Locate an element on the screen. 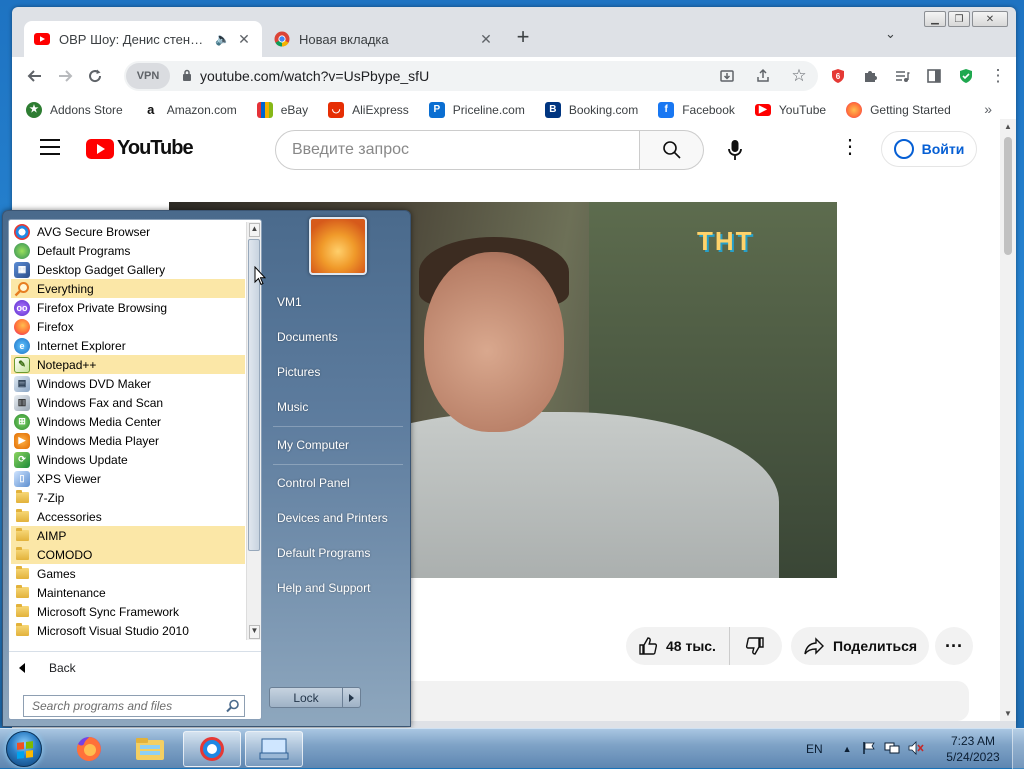 This screenshot has width=1024, height=769. program-folder-ms-visual-studio: Microsoft Visual Studio 2010 is located at coordinates (128, 630).